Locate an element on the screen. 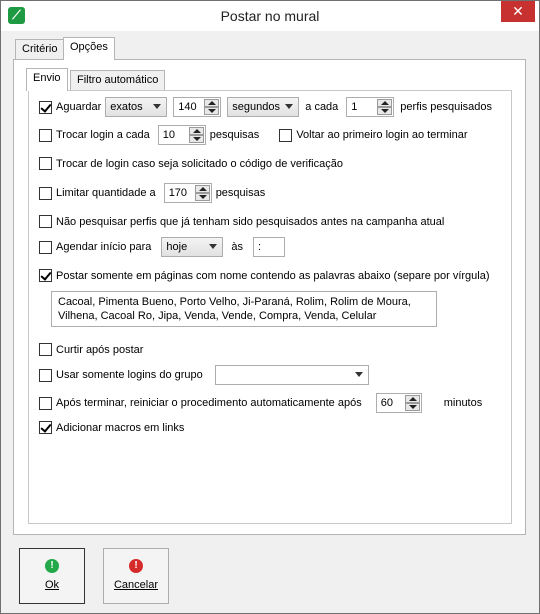 The width and height of the screenshot is (540, 614). window-title: Postar no mural is located at coordinates (270, 16).